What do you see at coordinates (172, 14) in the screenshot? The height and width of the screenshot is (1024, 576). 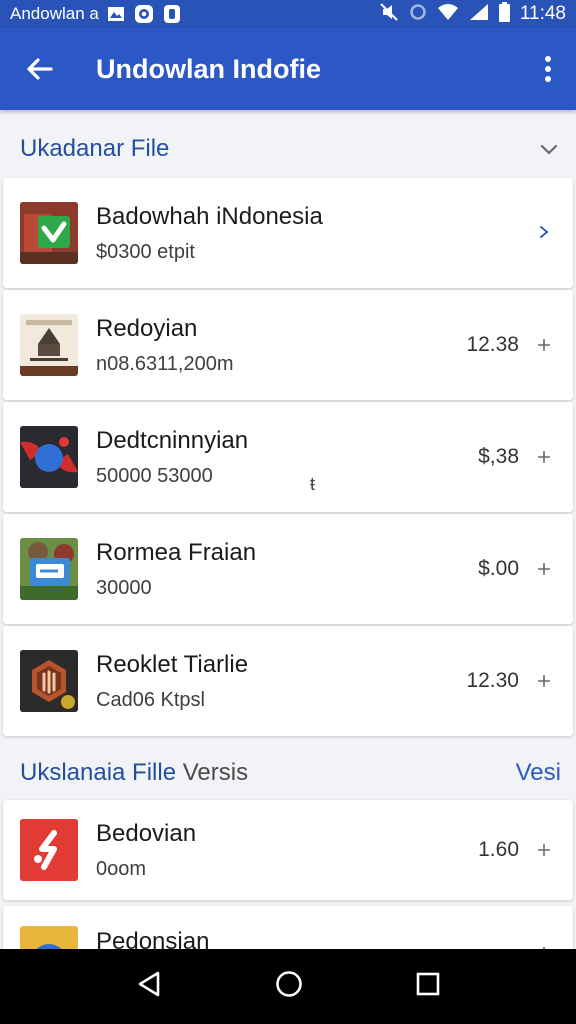 I see `app-notification-icon` at bounding box center [172, 14].